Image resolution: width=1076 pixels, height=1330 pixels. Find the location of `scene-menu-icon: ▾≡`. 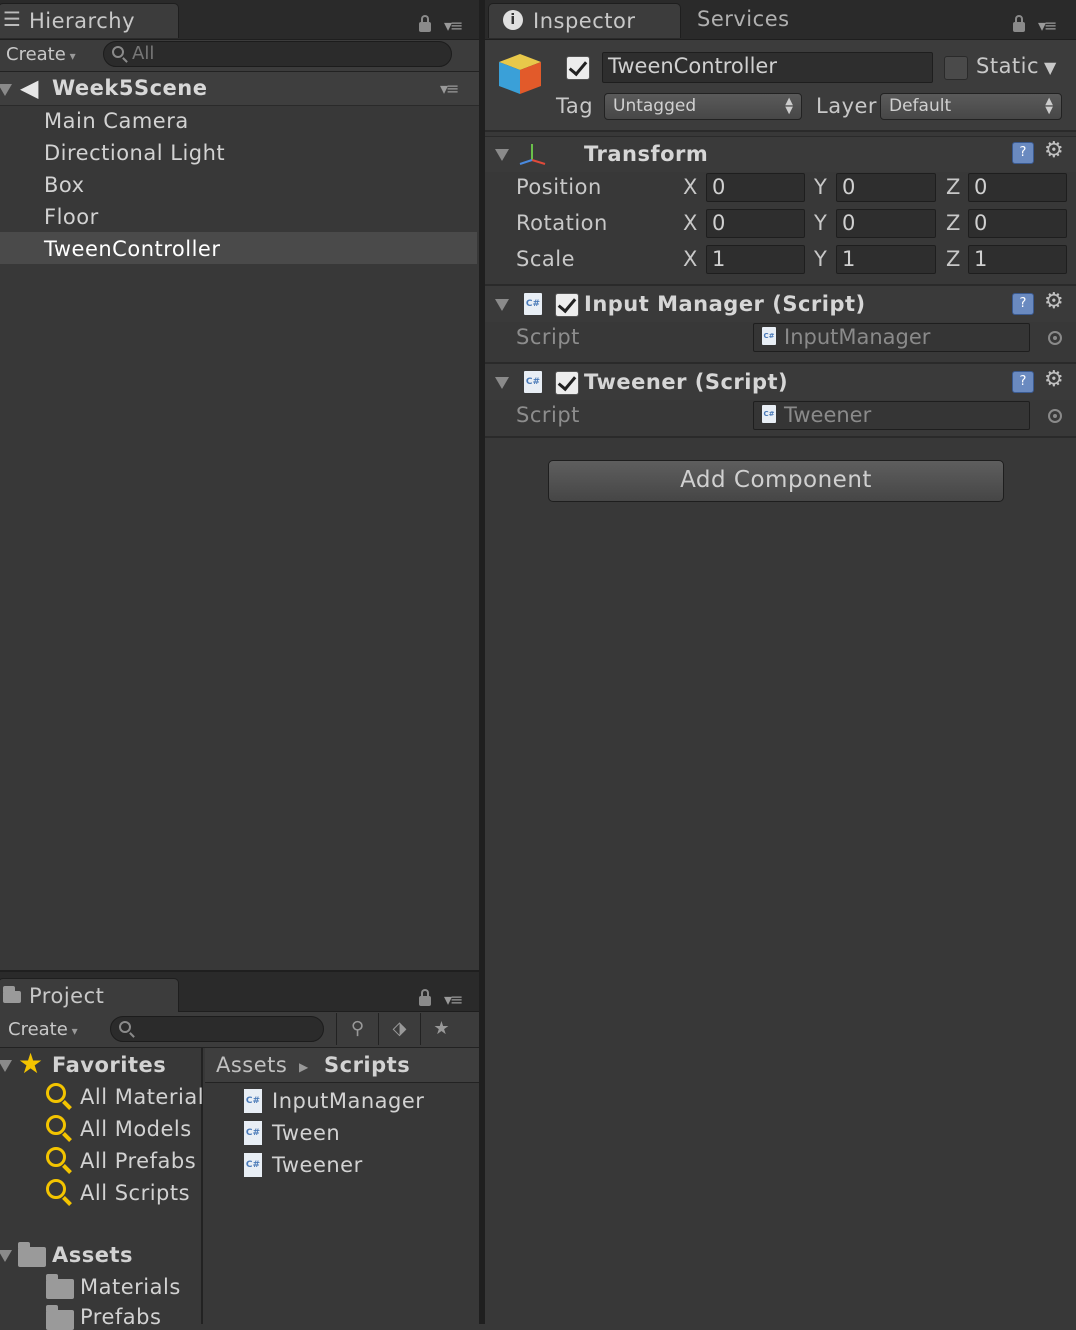

scene-menu-icon: ▾≡ is located at coordinates (449, 88).